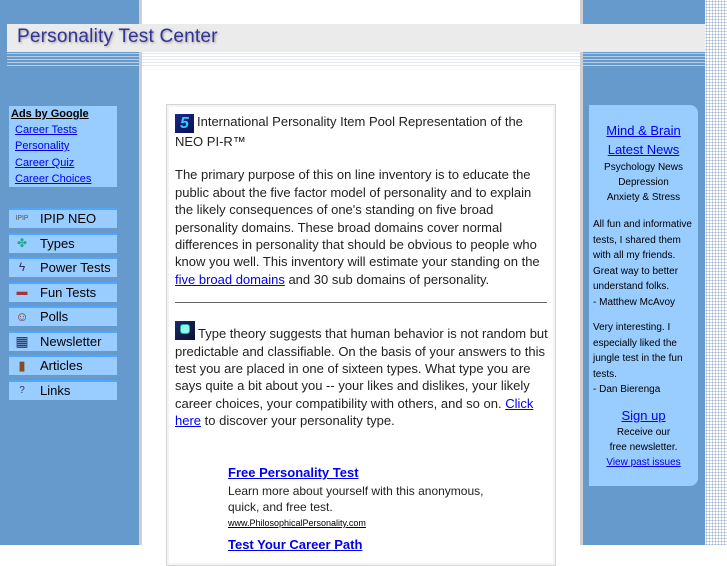 This screenshot has width=727, height=566. I want to click on nav-item-label: Articles, so click(61, 365).